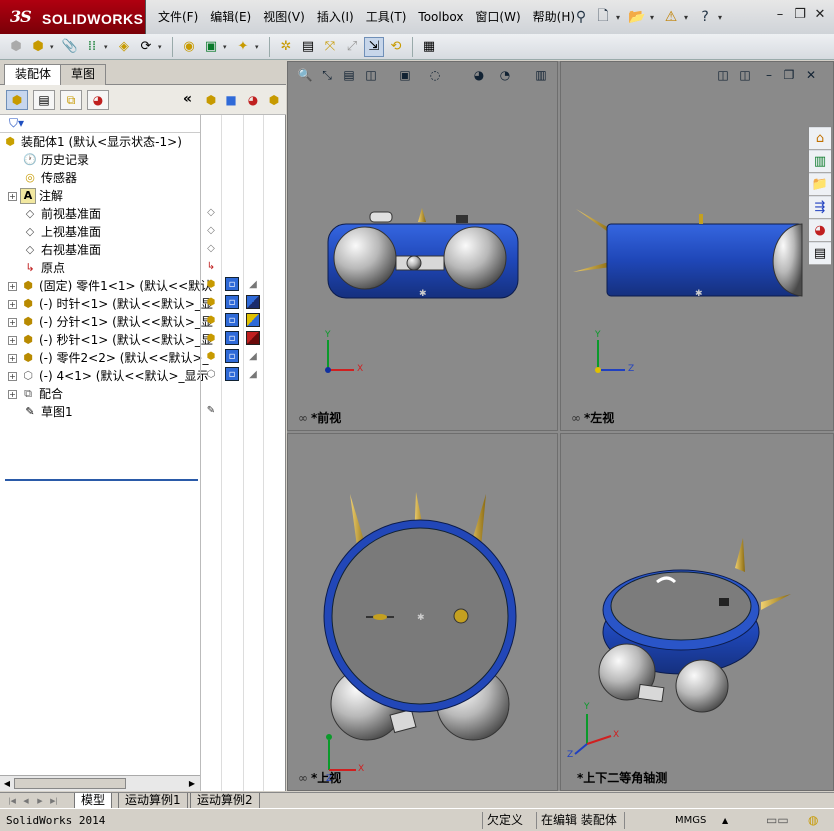  What do you see at coordinates (330, 47) in the screenshot?
I see `exploded-view-icon: ⤧` at bounding box center [330, 47].